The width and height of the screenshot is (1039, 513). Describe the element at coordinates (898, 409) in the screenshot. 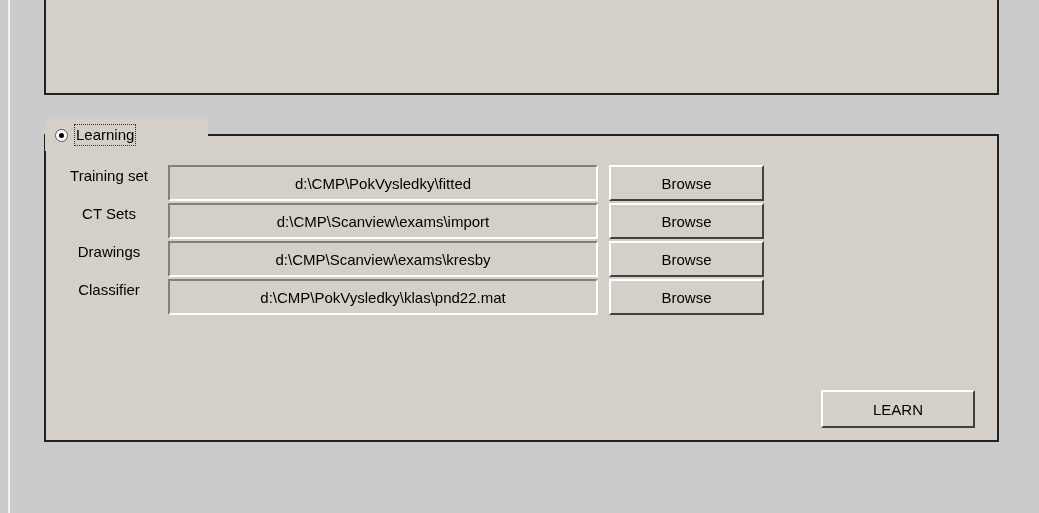

I see `learn-button: LEARN` at that location.